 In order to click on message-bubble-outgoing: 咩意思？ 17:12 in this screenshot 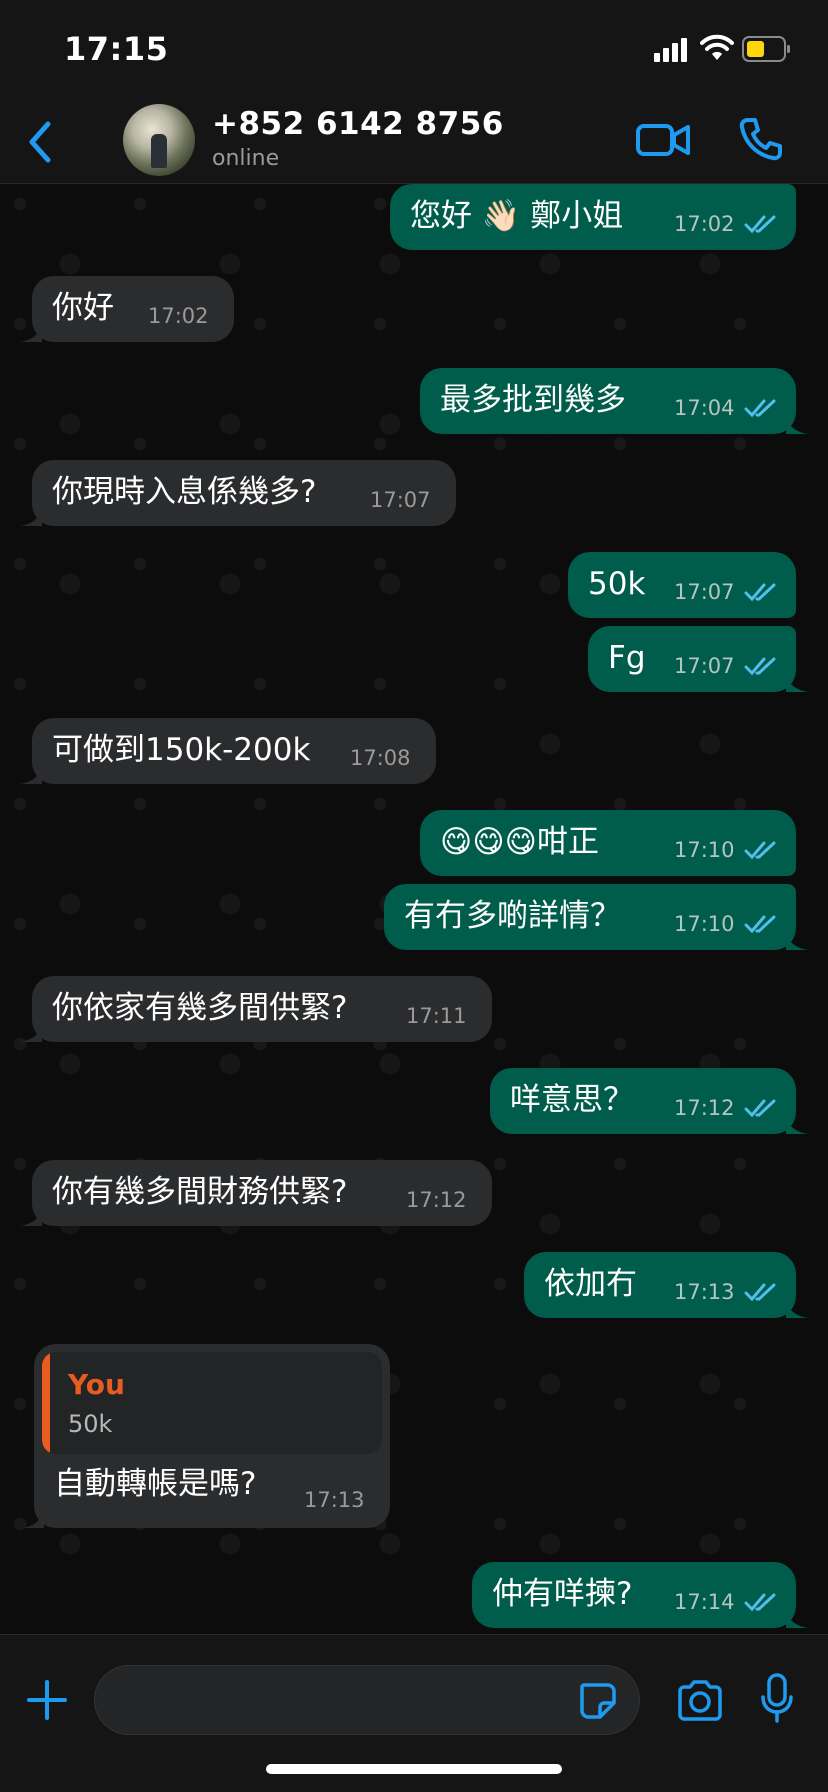, I will do `click(649, 1101)`.